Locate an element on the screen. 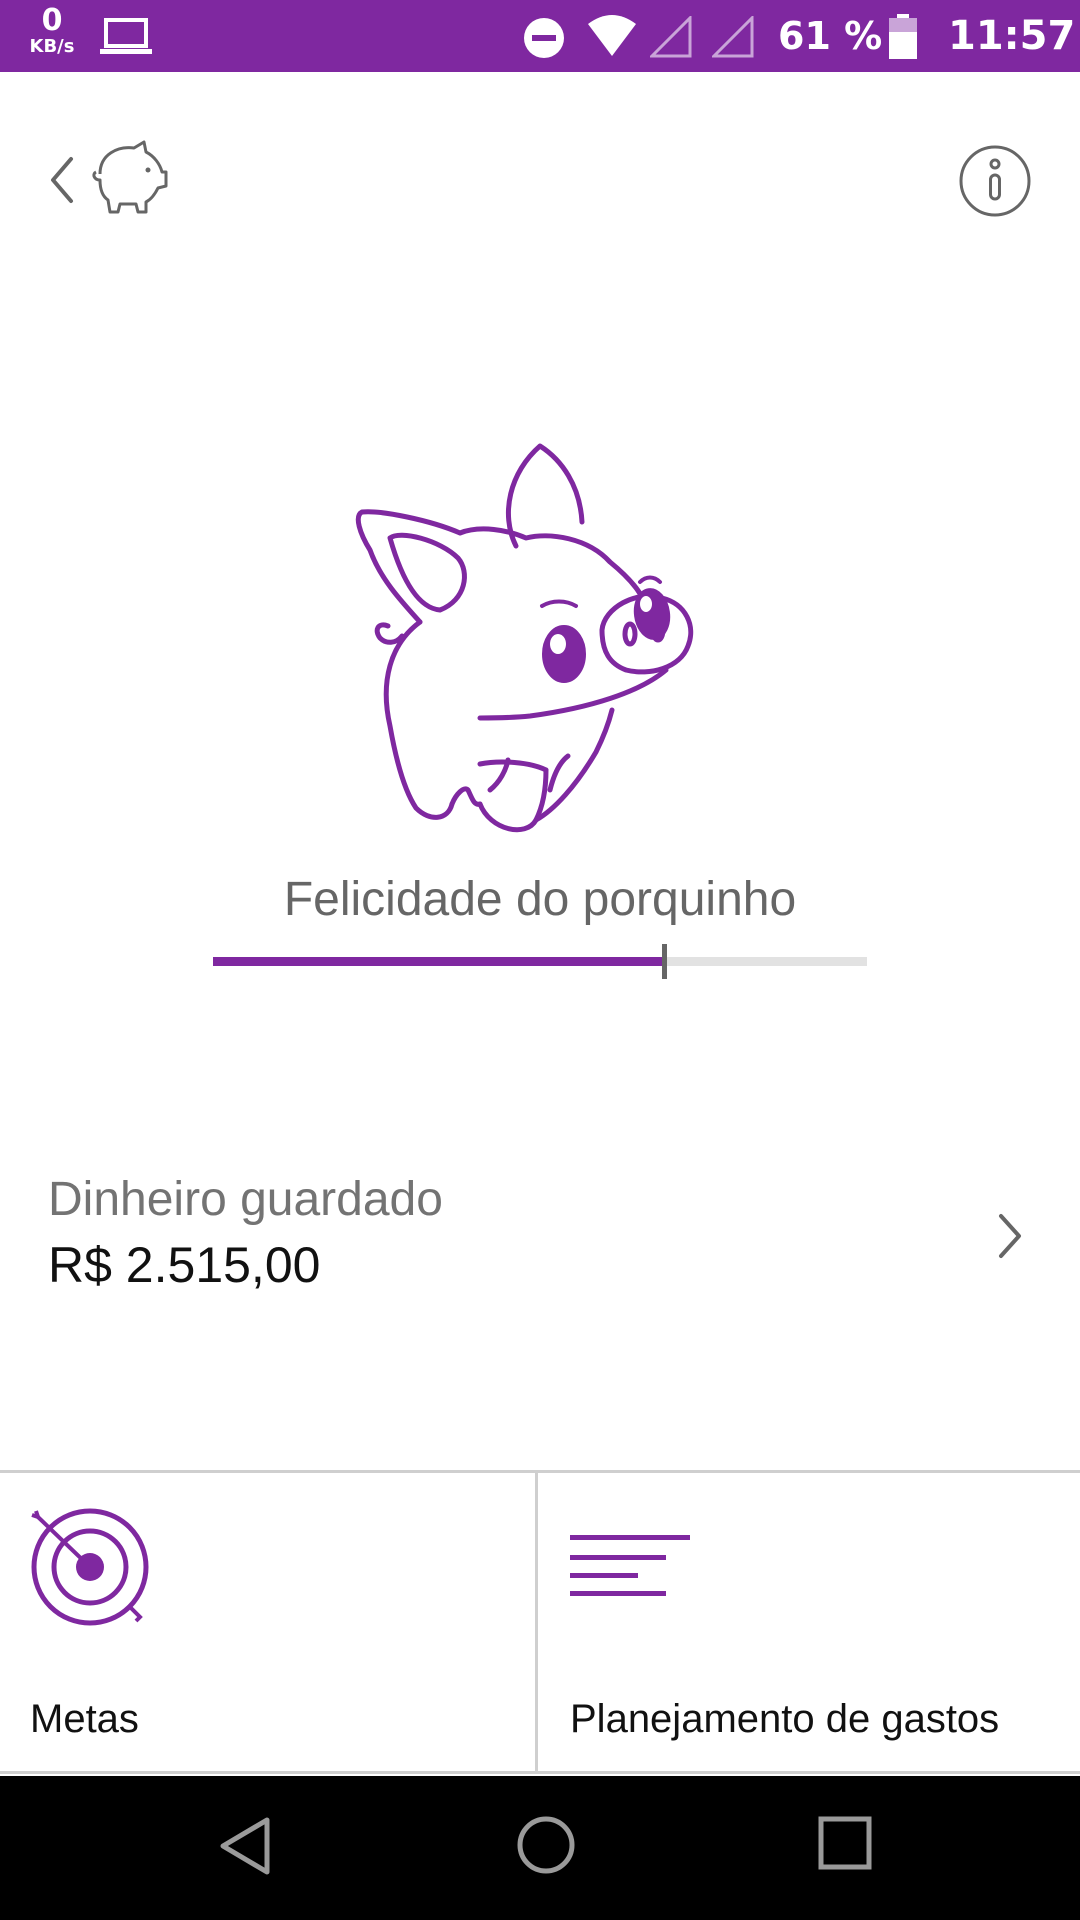 The width and height of the screenshot is (1080, 1920). laptop-icon is located at coordinates (126, 36).